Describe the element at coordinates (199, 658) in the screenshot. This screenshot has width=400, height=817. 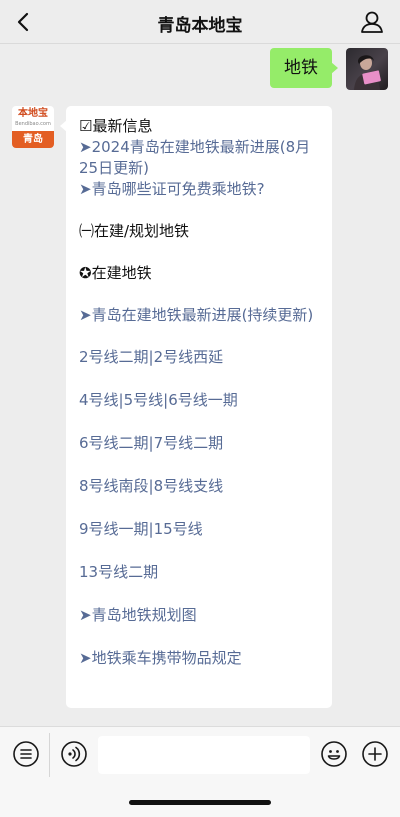
I see `rules-link: ➤地铁乘车携带物品规定` at that location.